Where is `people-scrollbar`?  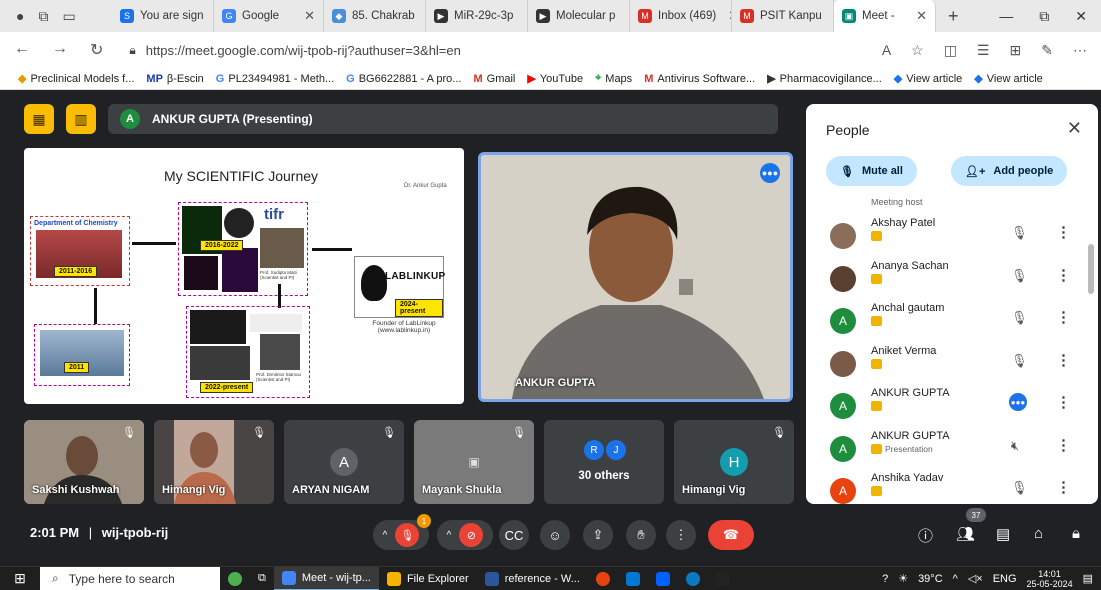
people-scrollbar is located at coordinates (1091, 269).